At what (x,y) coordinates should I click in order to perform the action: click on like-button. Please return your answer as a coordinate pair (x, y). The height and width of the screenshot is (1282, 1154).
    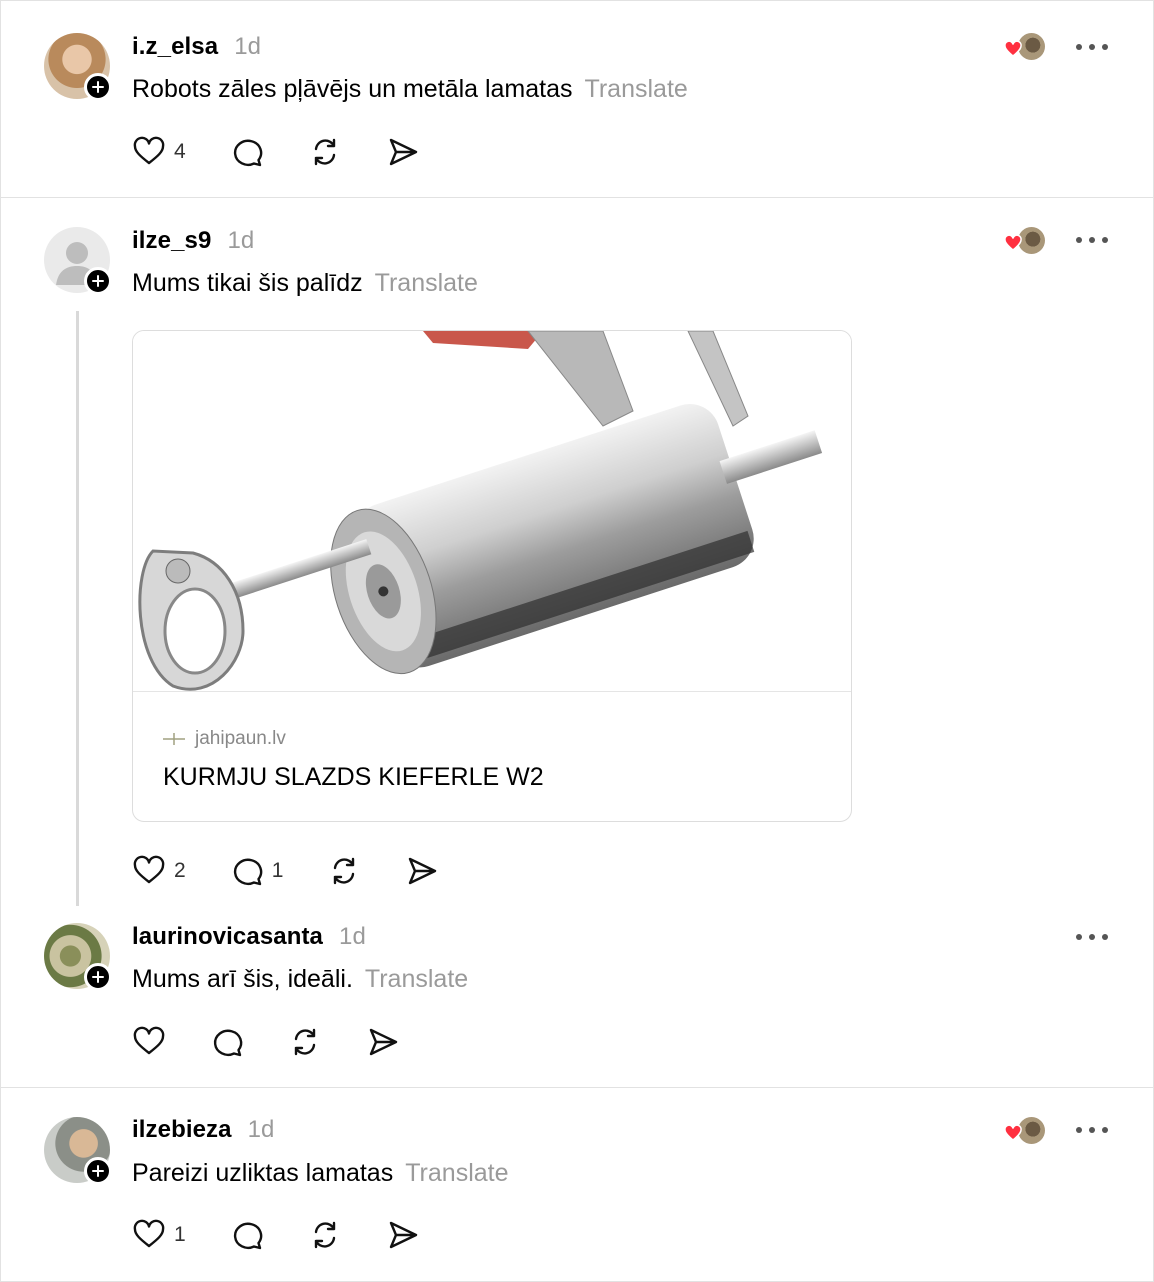
    Looking at the image, I should click on (149, 1042).